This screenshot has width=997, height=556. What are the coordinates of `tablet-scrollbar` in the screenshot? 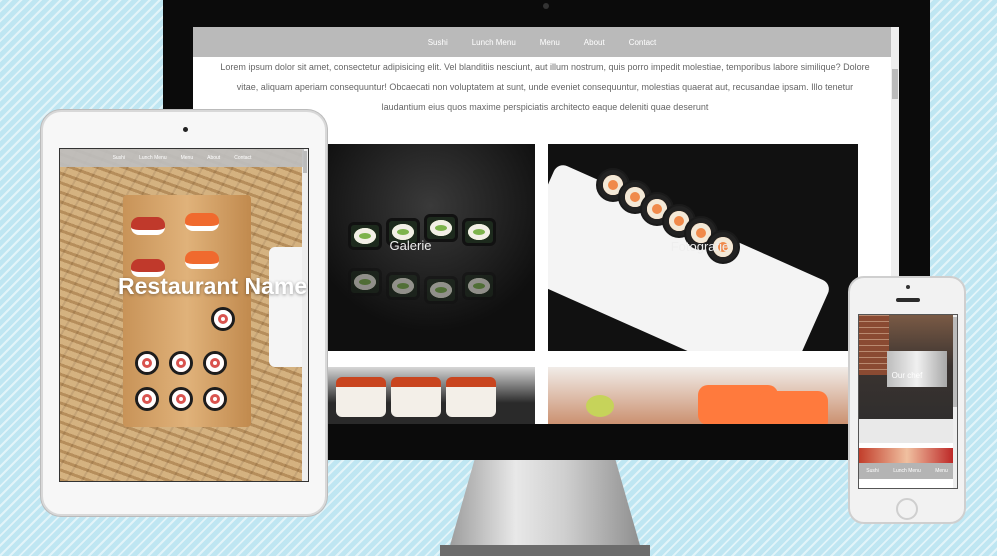 It's located at (305, 315).